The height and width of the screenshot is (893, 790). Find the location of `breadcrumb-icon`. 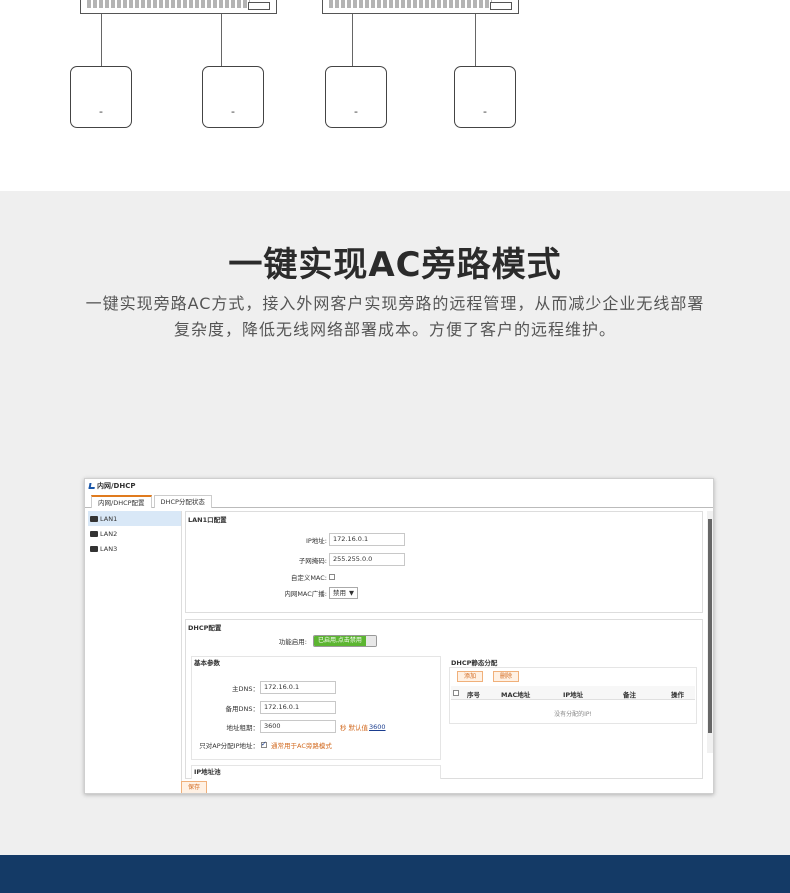

breadcrumb-icon is located at coordinates (92, 486).